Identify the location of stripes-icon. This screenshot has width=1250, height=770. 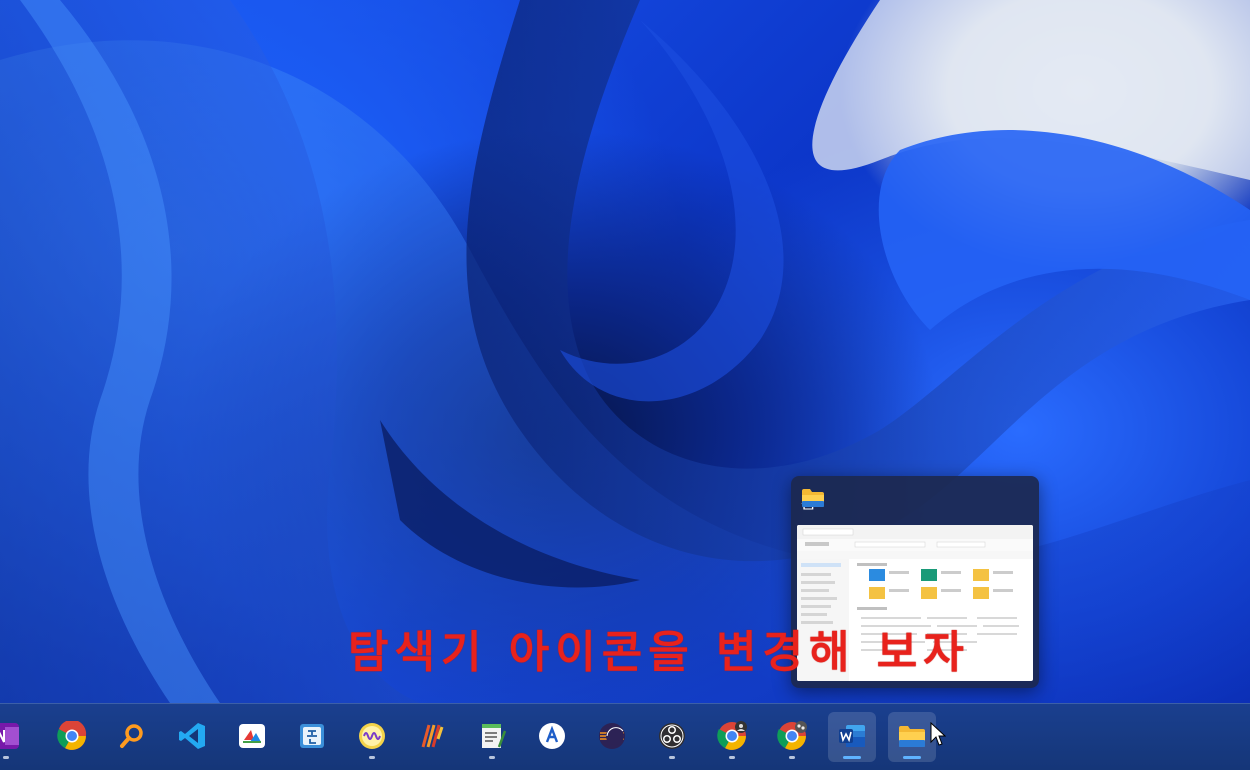
(432, 736).